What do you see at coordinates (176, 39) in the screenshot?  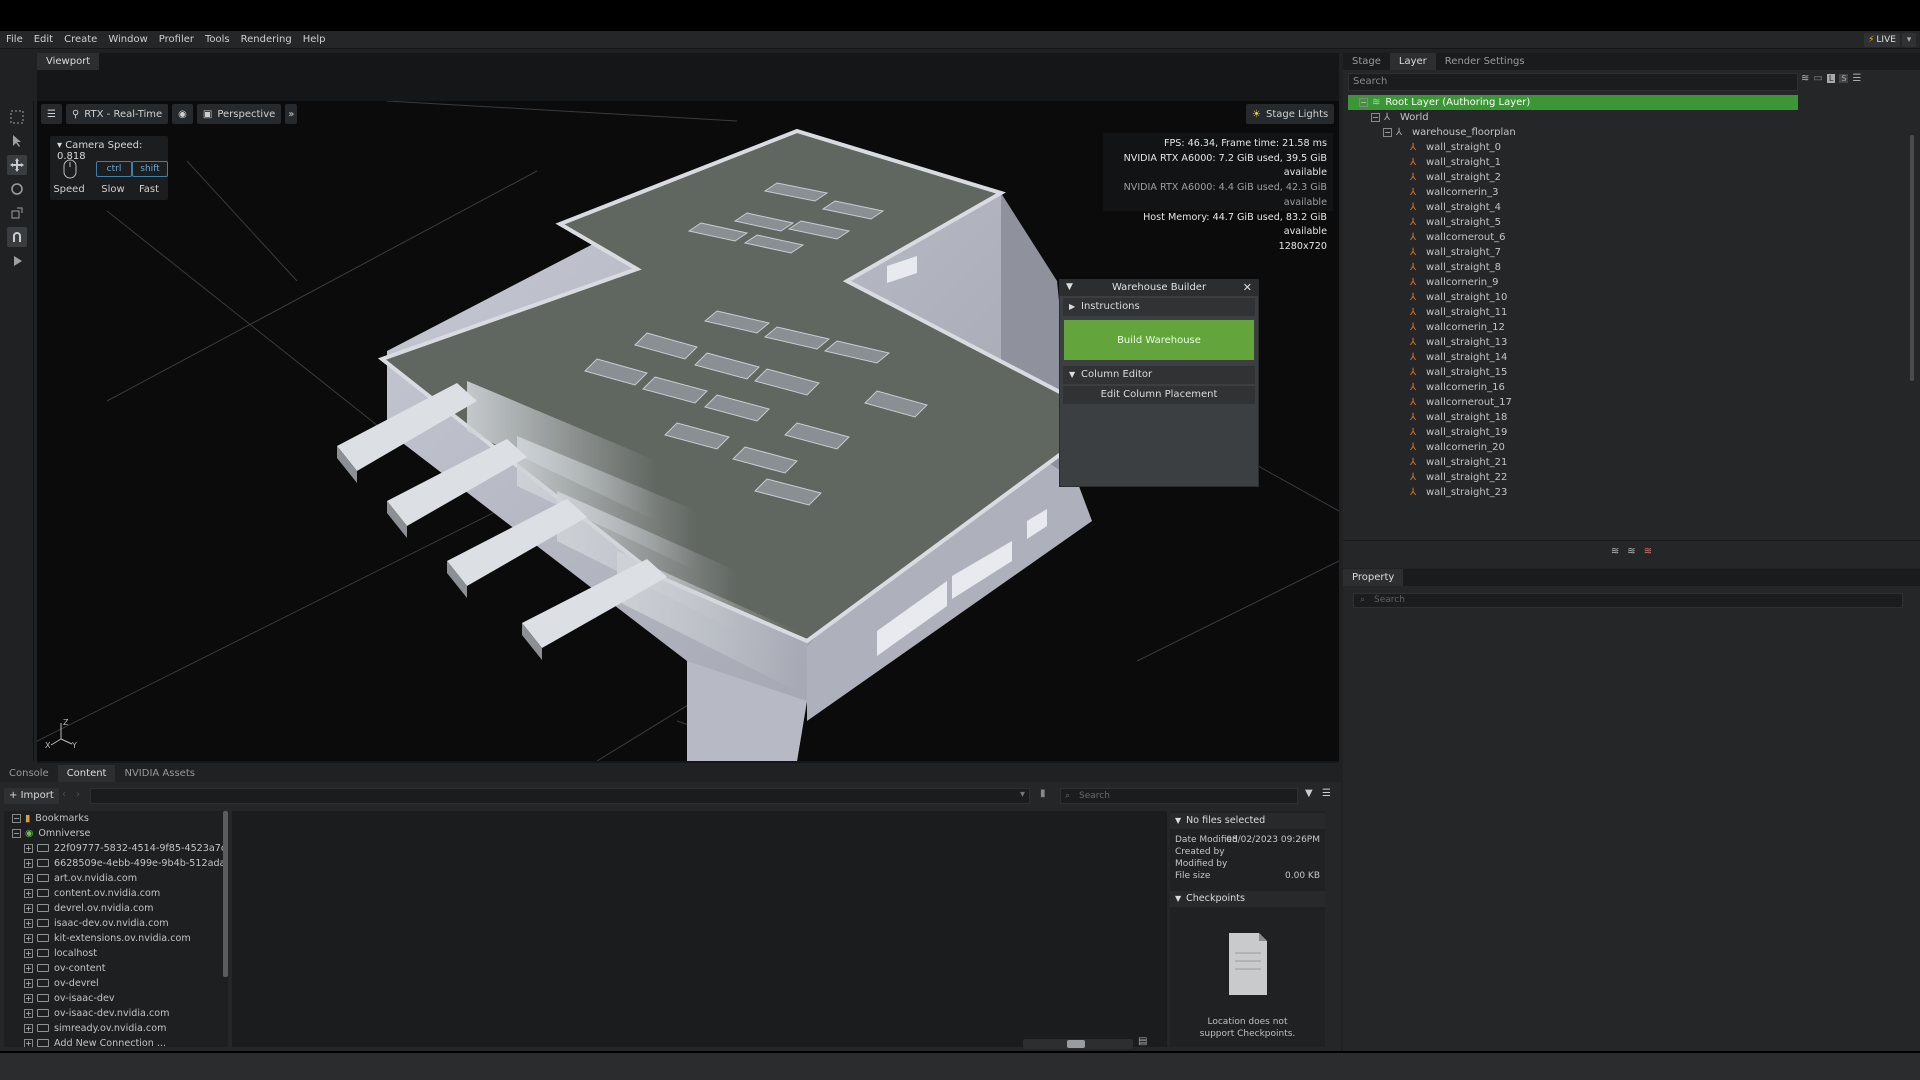 I see `menu-profiler: Profiler` at bounding box center [176, 39].